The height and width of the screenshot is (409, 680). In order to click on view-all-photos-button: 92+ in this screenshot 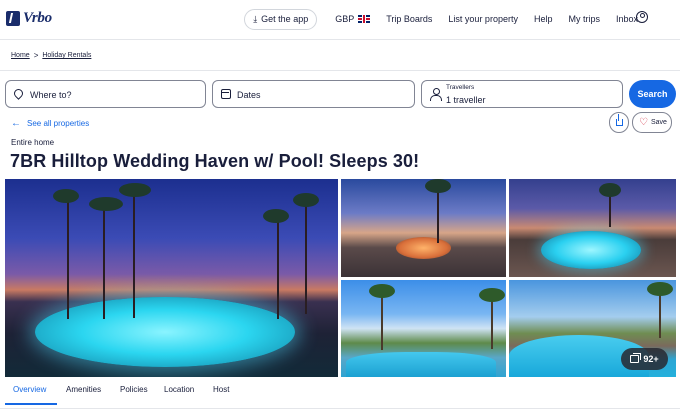, I will do `click(644, 359)`.